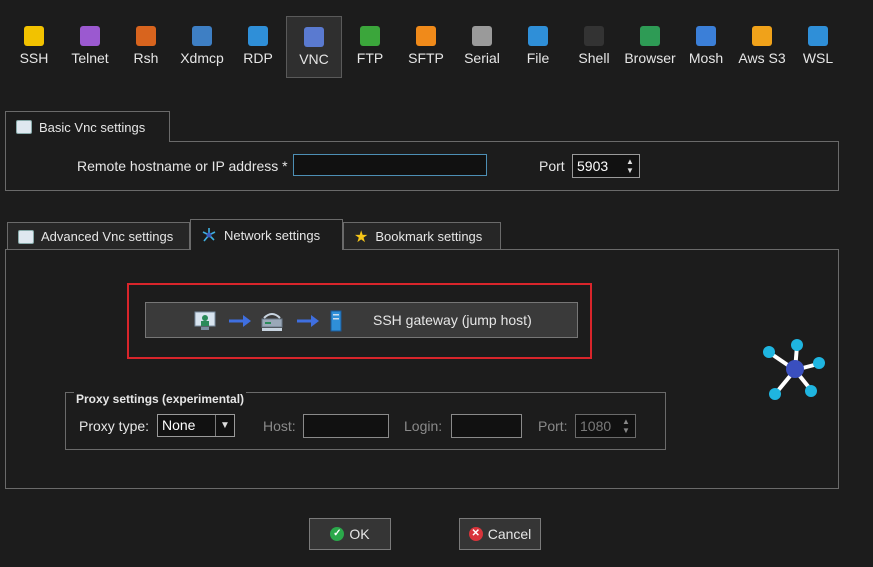 The width and height of the screenshot is (873, 567). Describe the element at coordinates (594, 36) in the screenshot. I see `shell-terminal-icon` at that location.